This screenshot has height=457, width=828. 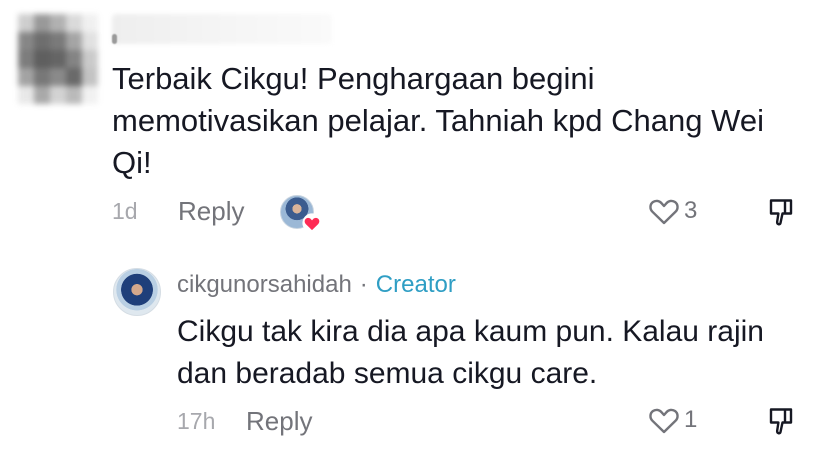 I want to click on commenter-username-blurred, so click(x=222, y=29).